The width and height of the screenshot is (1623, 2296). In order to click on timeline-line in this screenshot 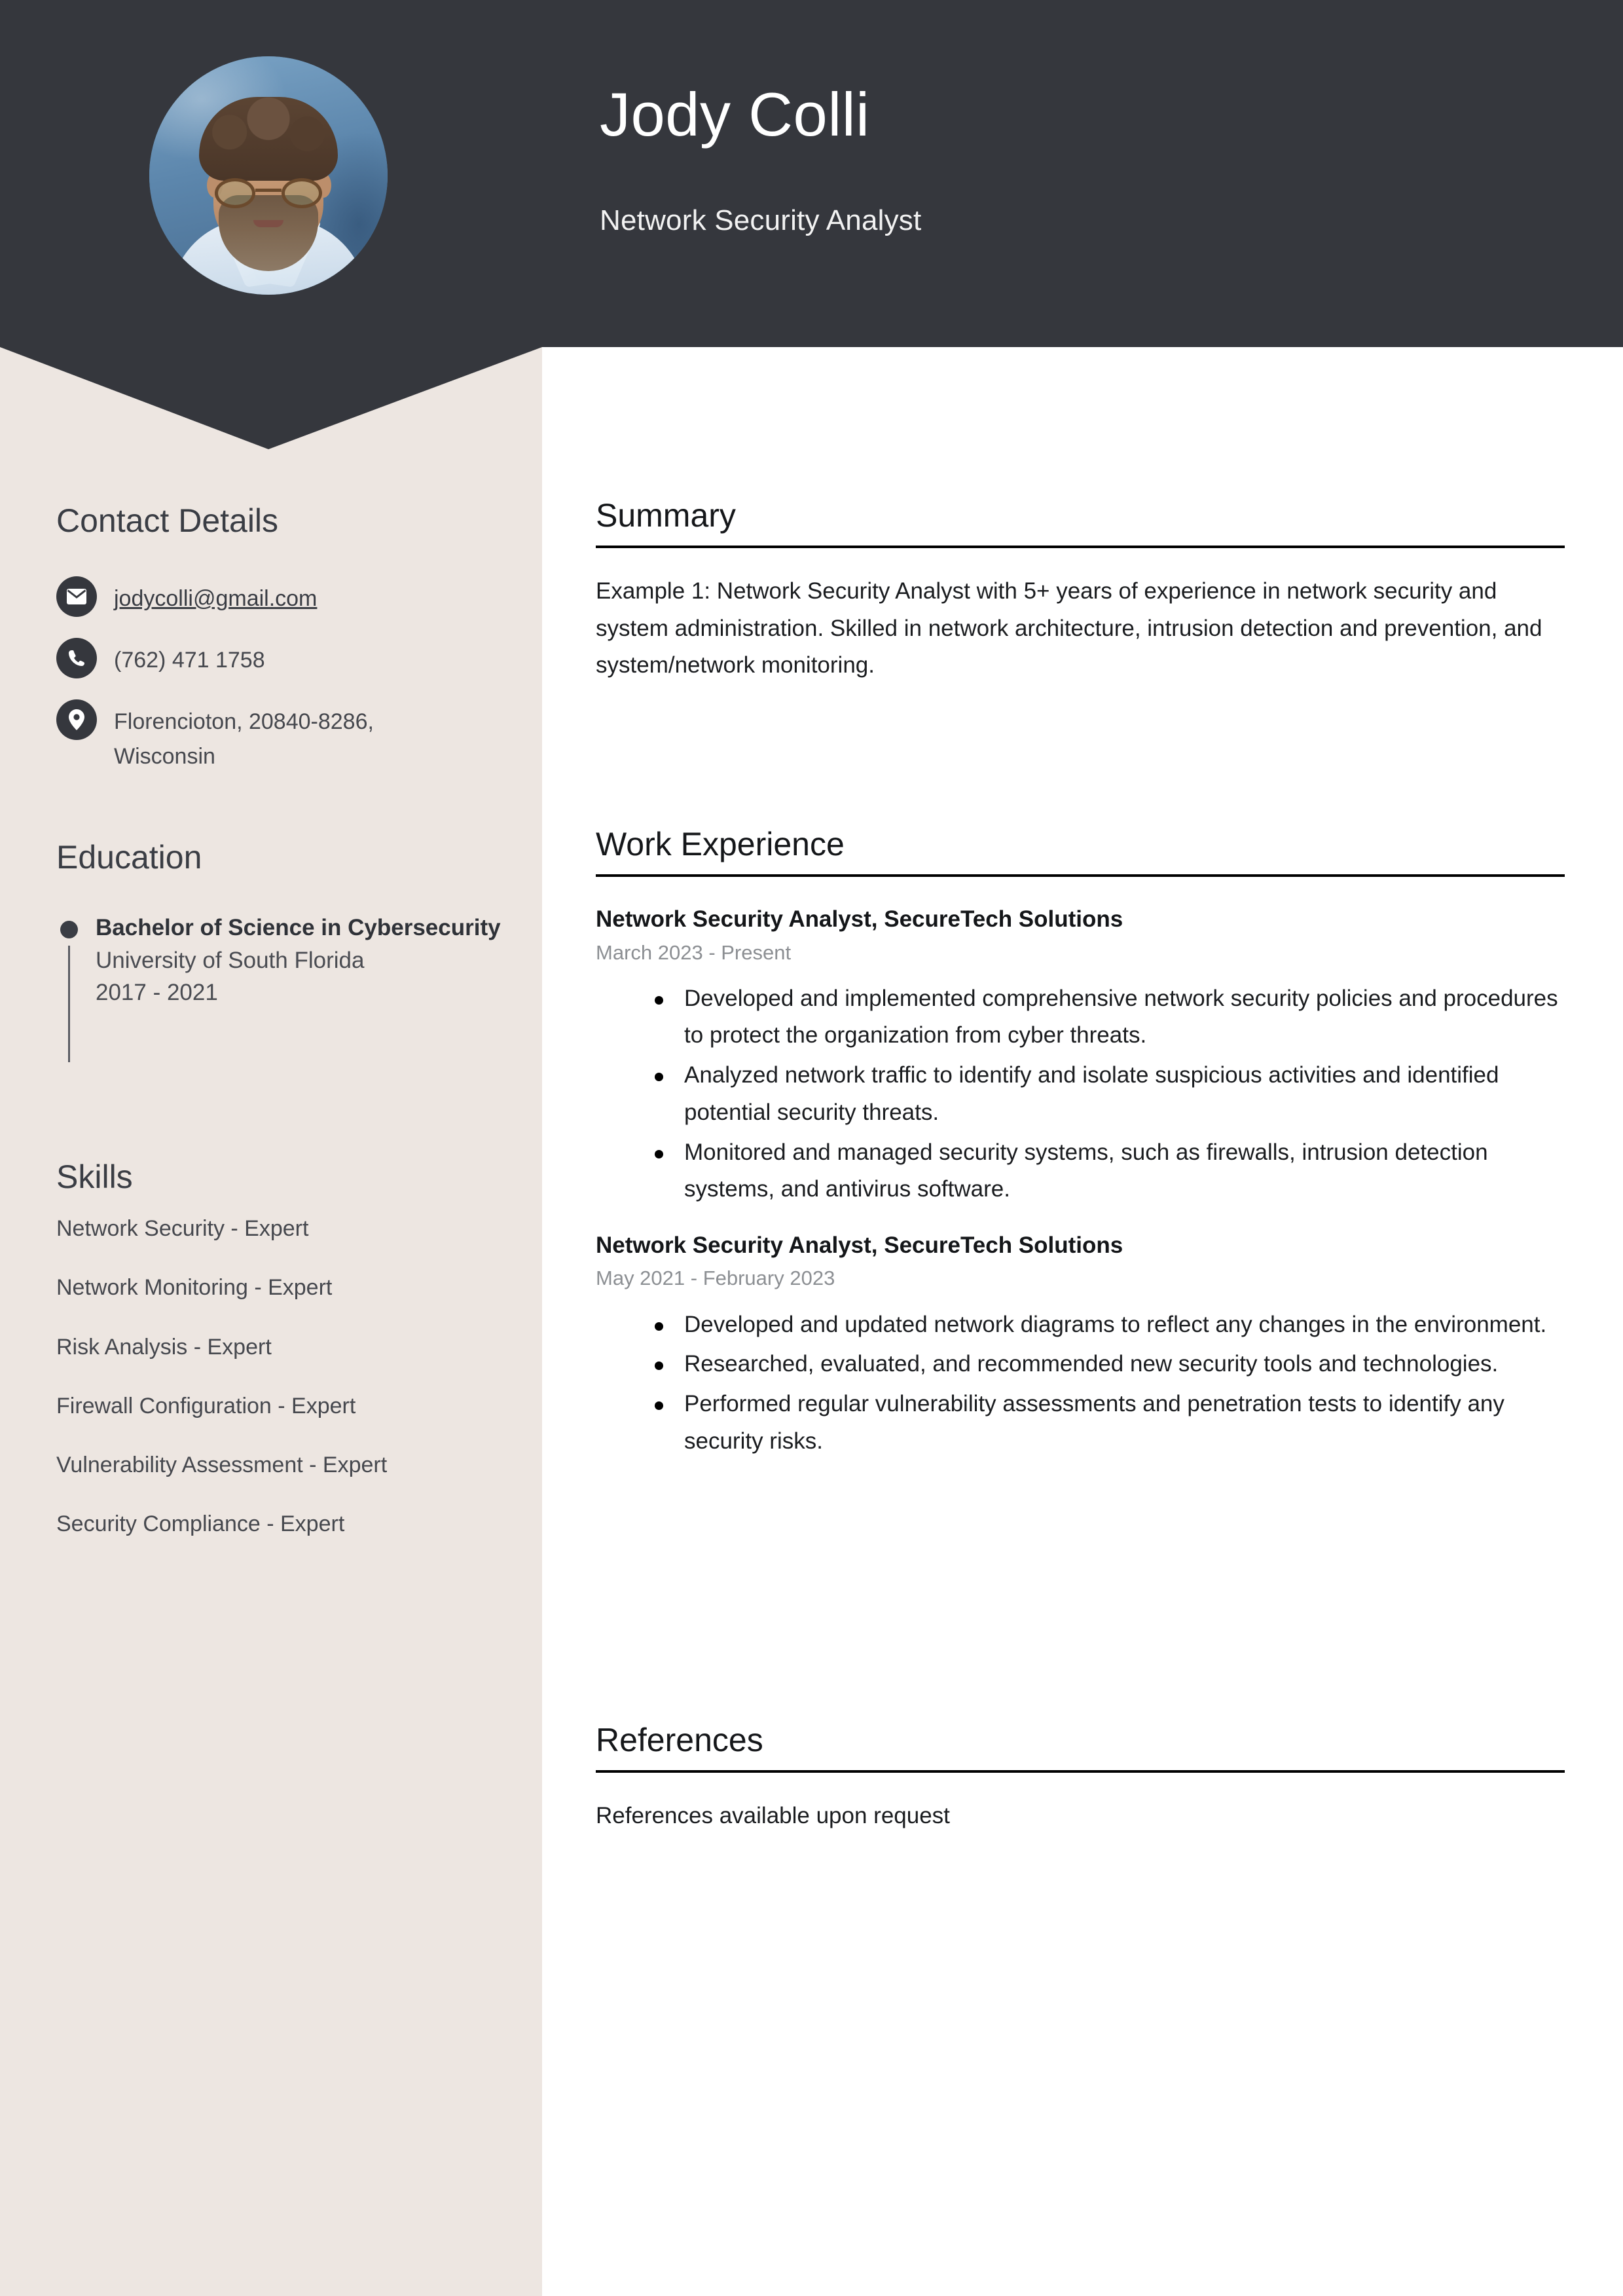, I will do `click(69, 1004)`.